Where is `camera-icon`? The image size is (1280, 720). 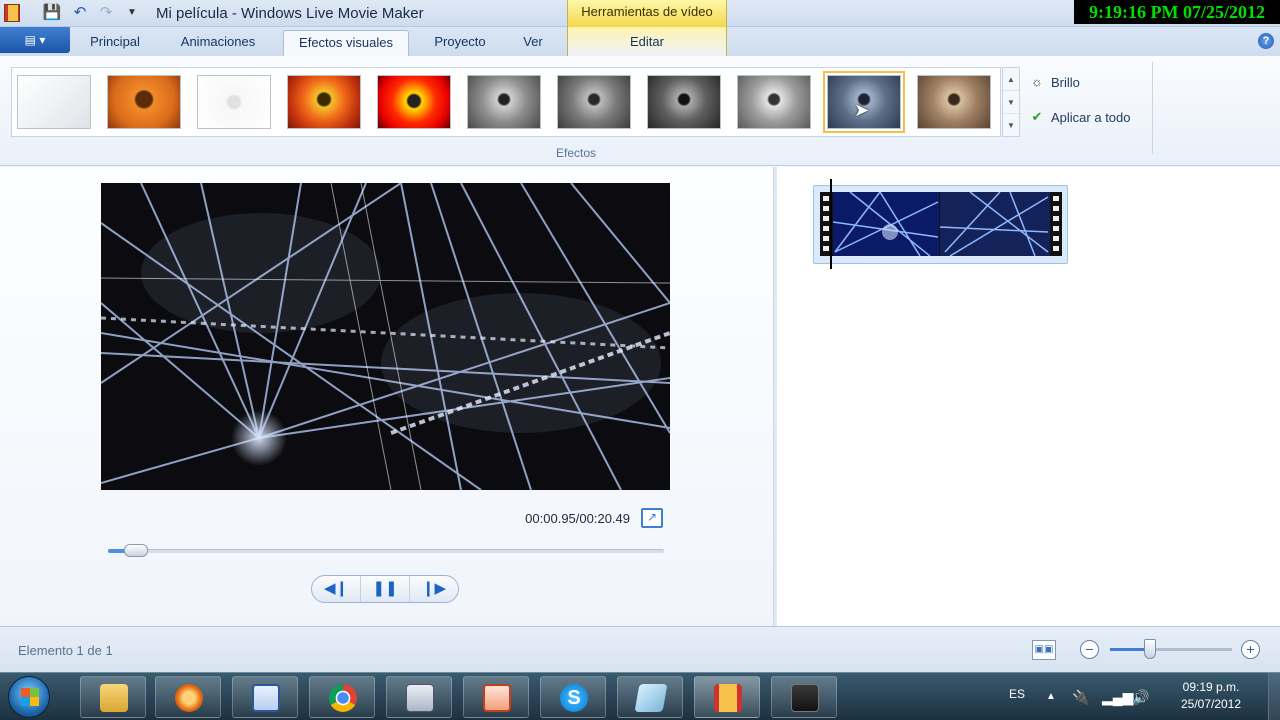
camera-icon is located at coordinates (805, 698).